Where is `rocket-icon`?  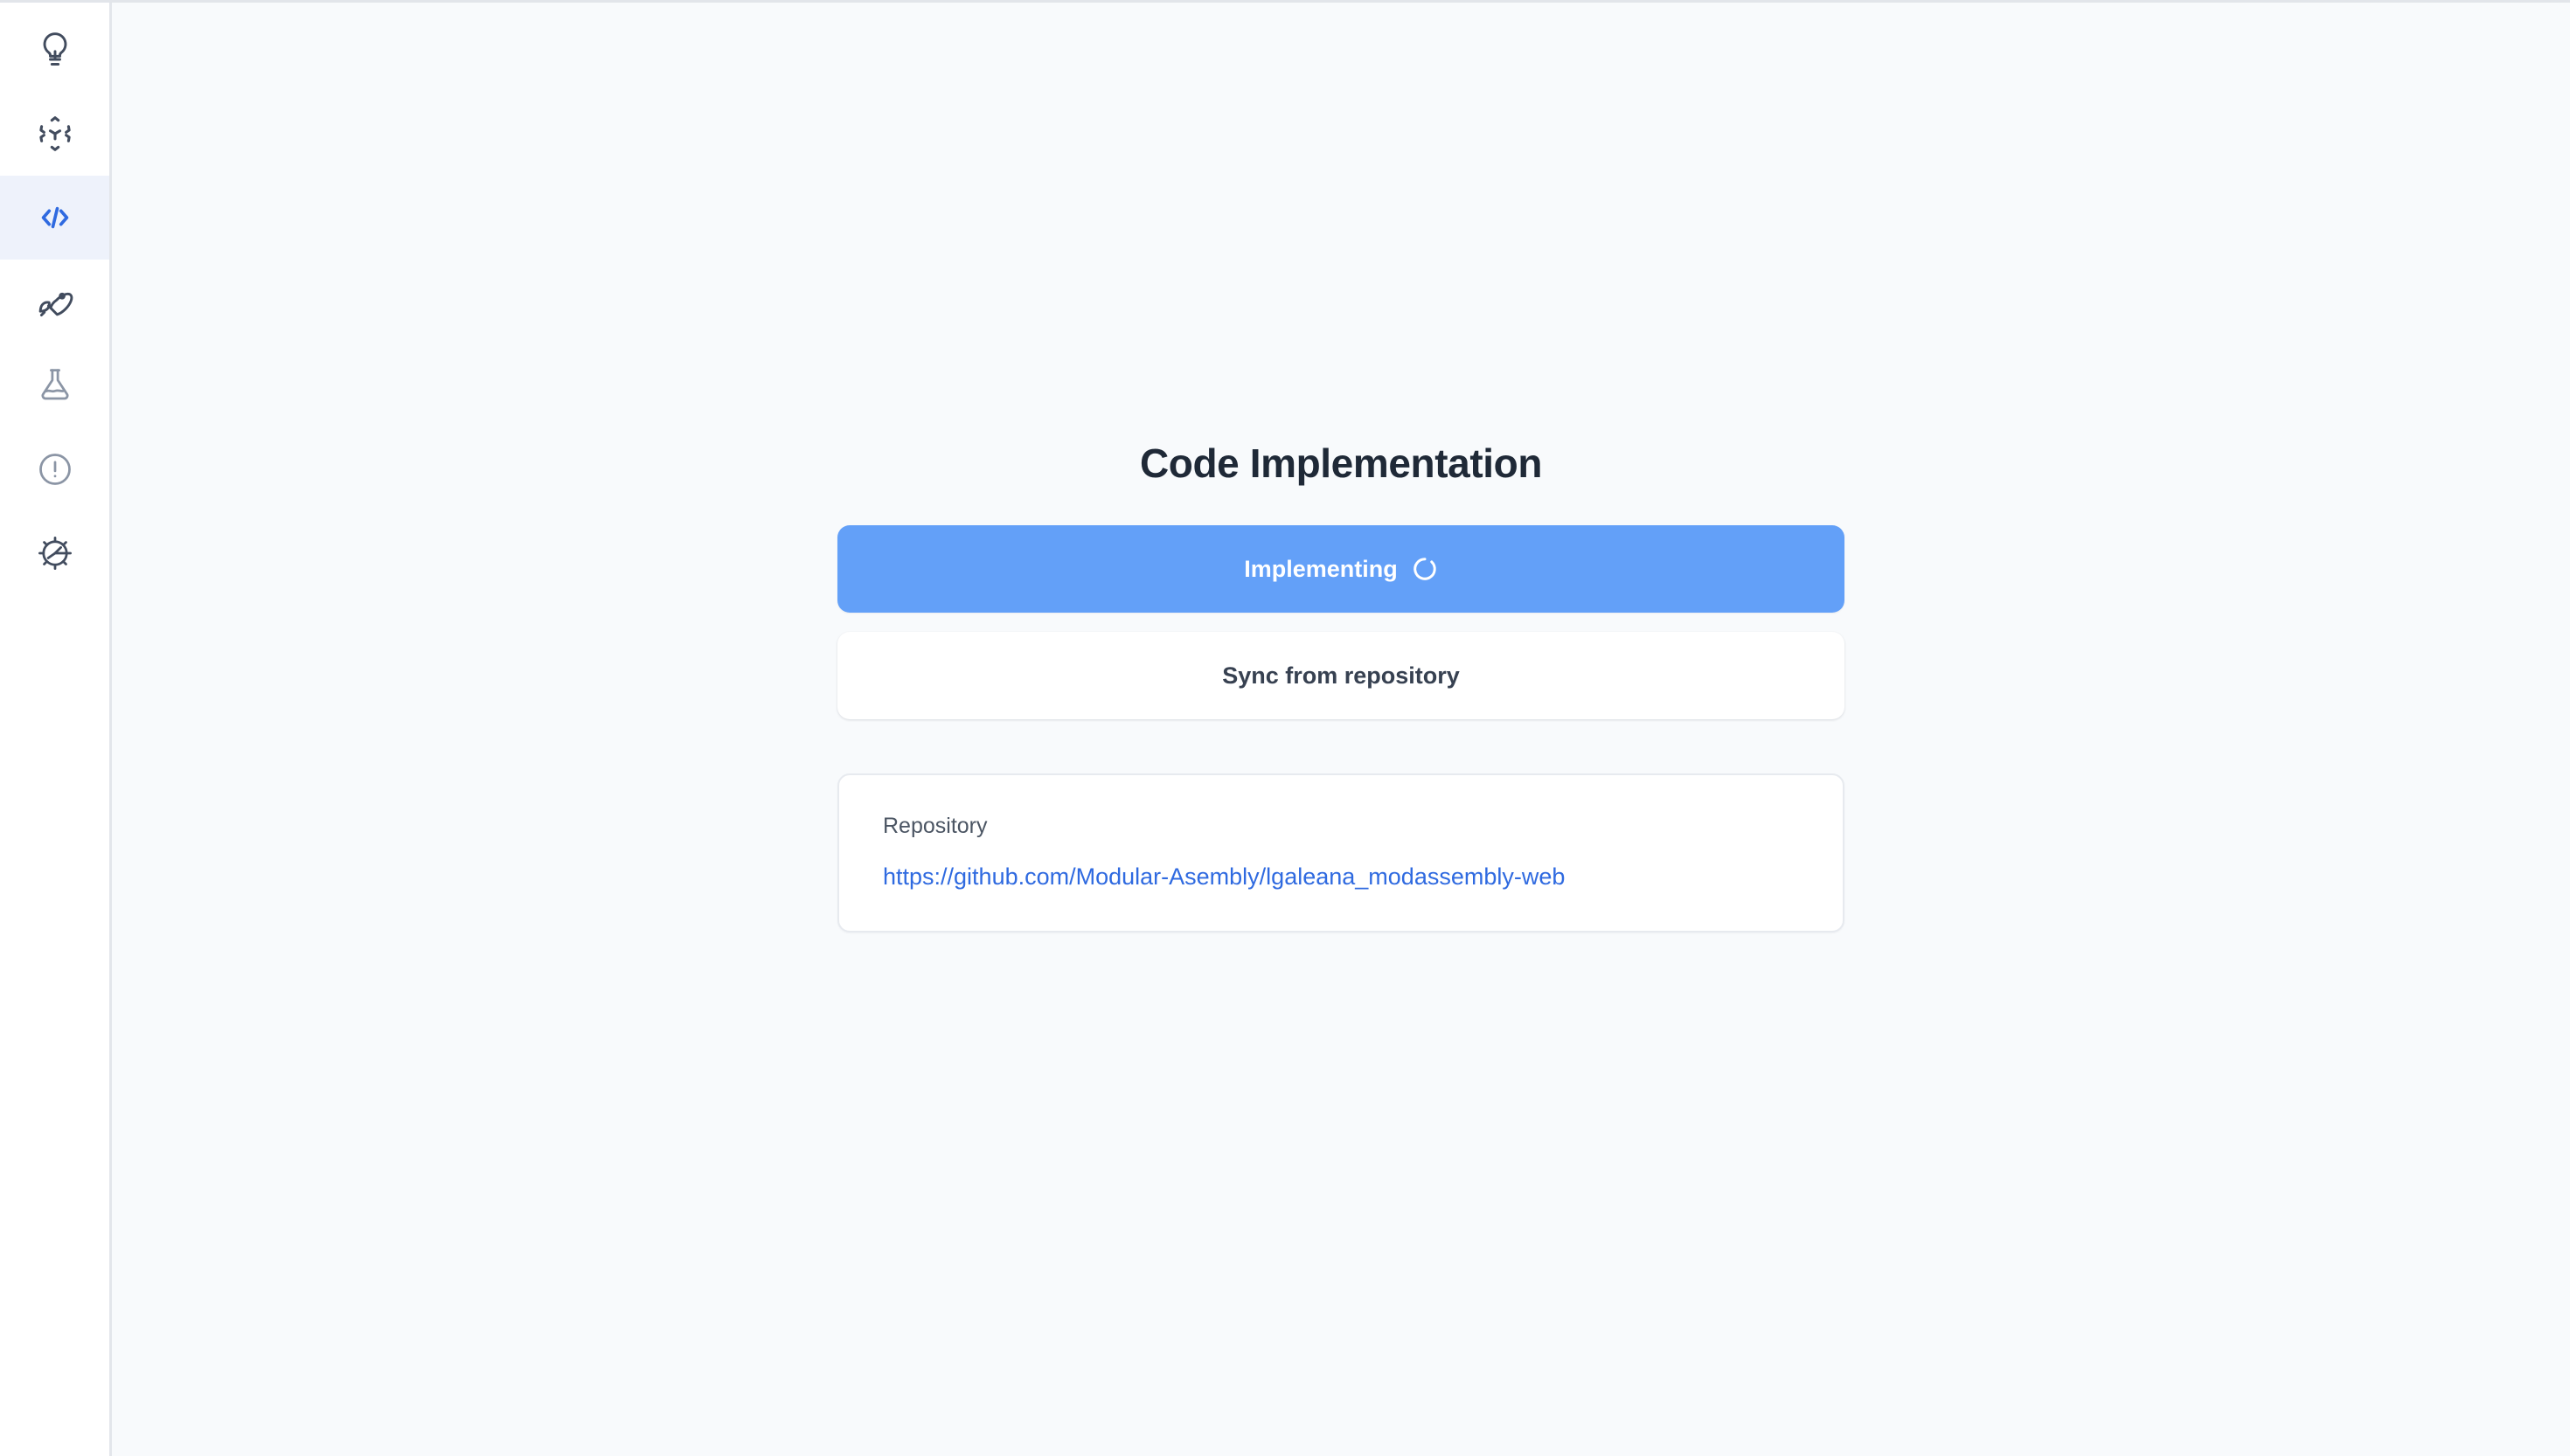
rocket-icon is located at coordinates (55, 301).